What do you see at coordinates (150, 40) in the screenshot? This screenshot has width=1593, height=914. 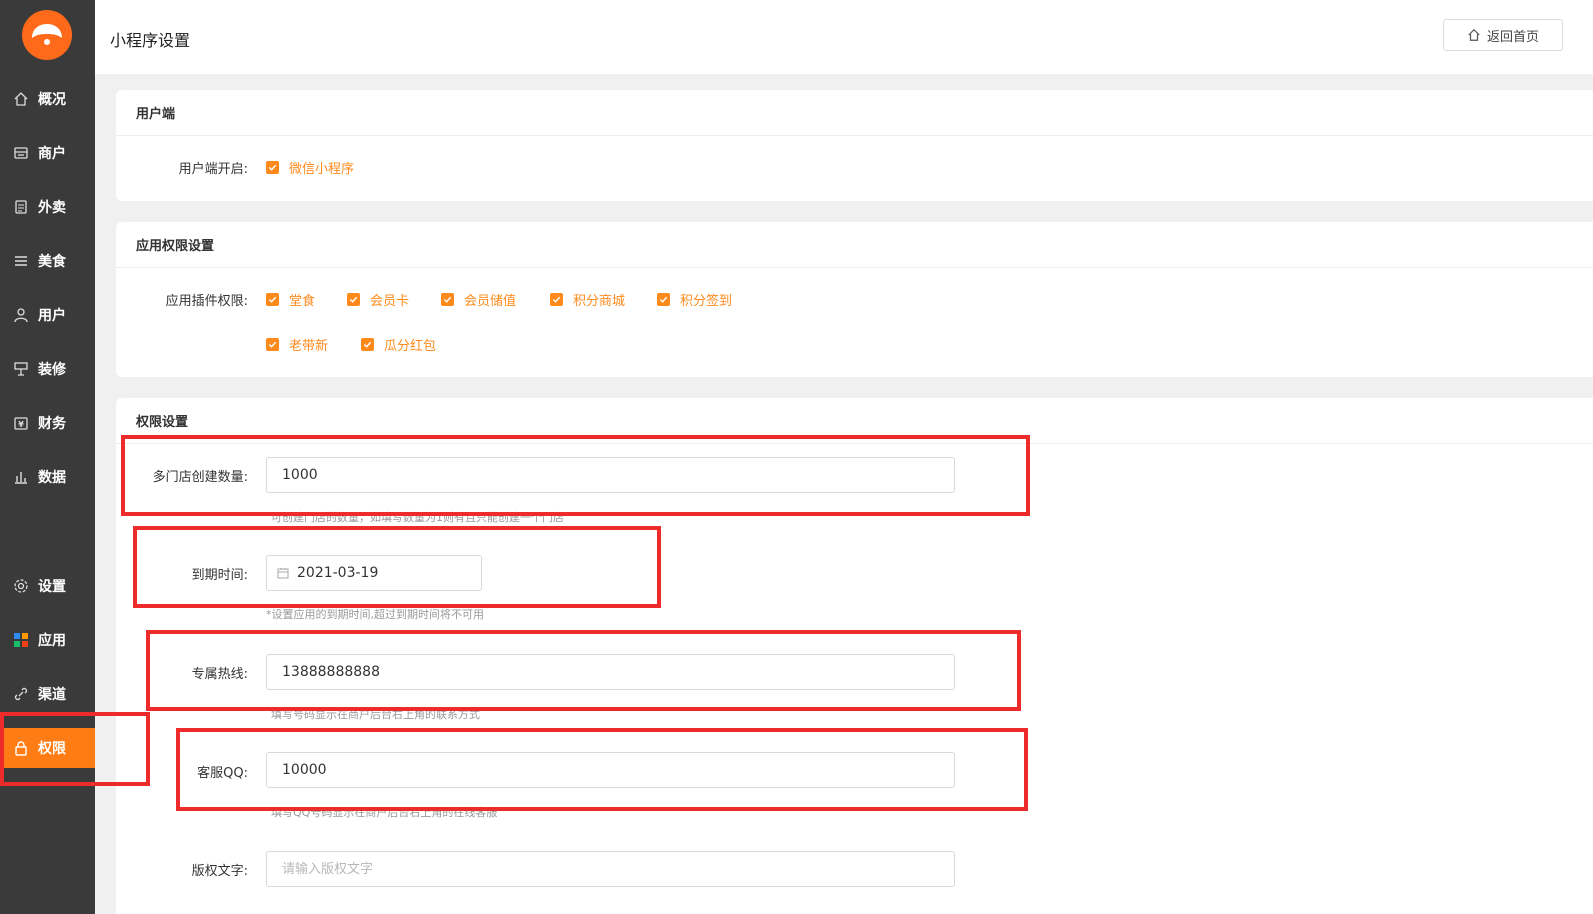 I see `page-title: 小程序设置` at bounding box center [150, 40].